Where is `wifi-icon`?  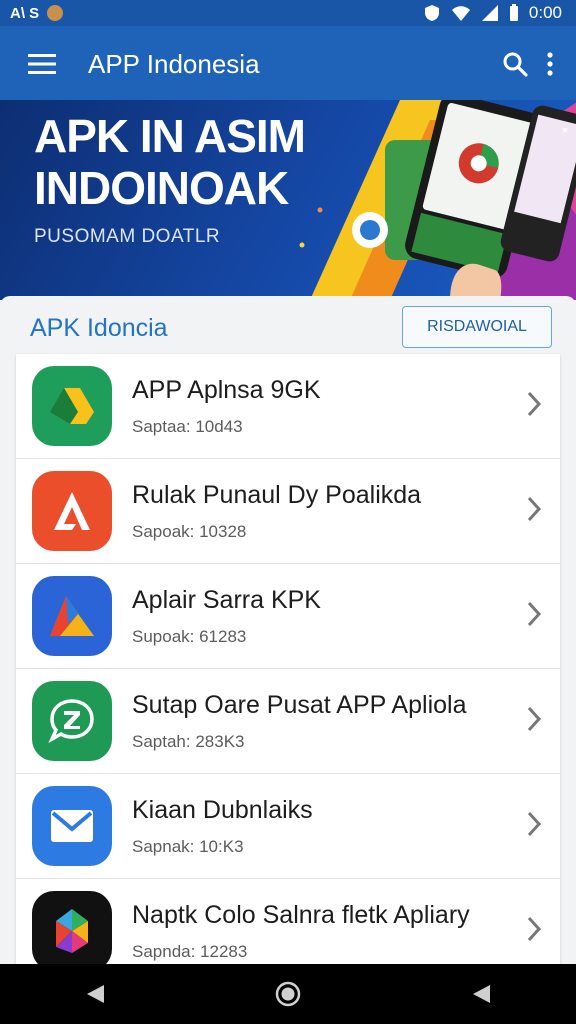 wifi-icon is located at coordinates (460, 13).